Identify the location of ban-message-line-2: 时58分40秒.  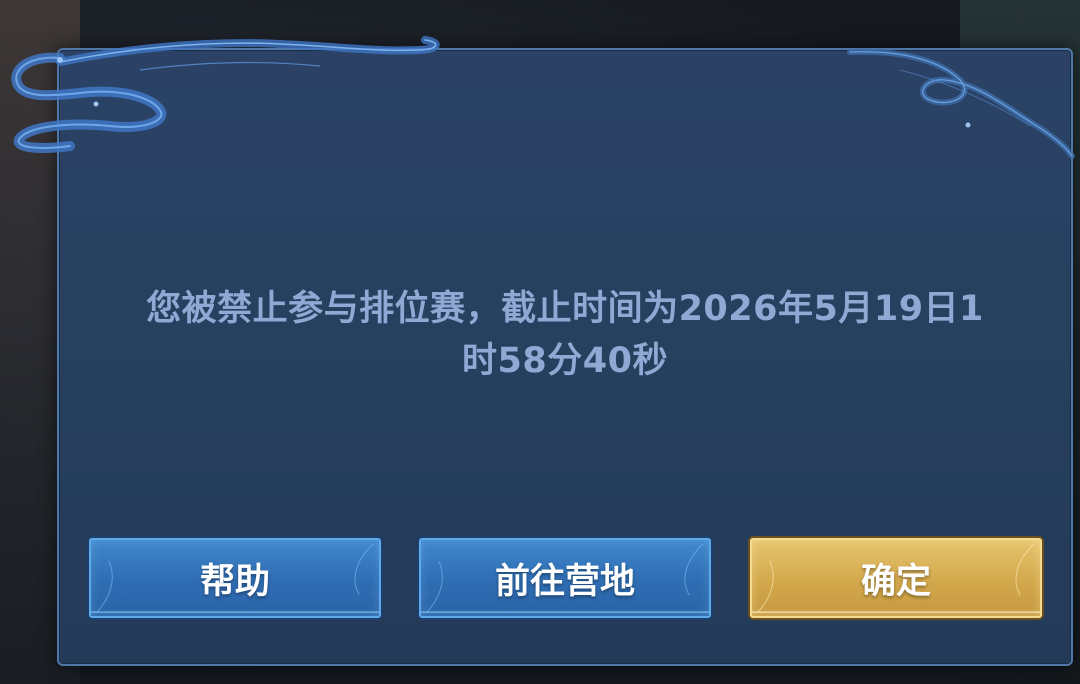
(565, 361).